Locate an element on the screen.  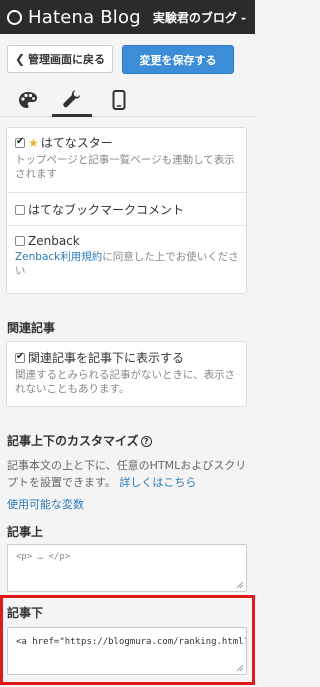
logo-text: Hatena Blog is located at coordinates (84, 17).